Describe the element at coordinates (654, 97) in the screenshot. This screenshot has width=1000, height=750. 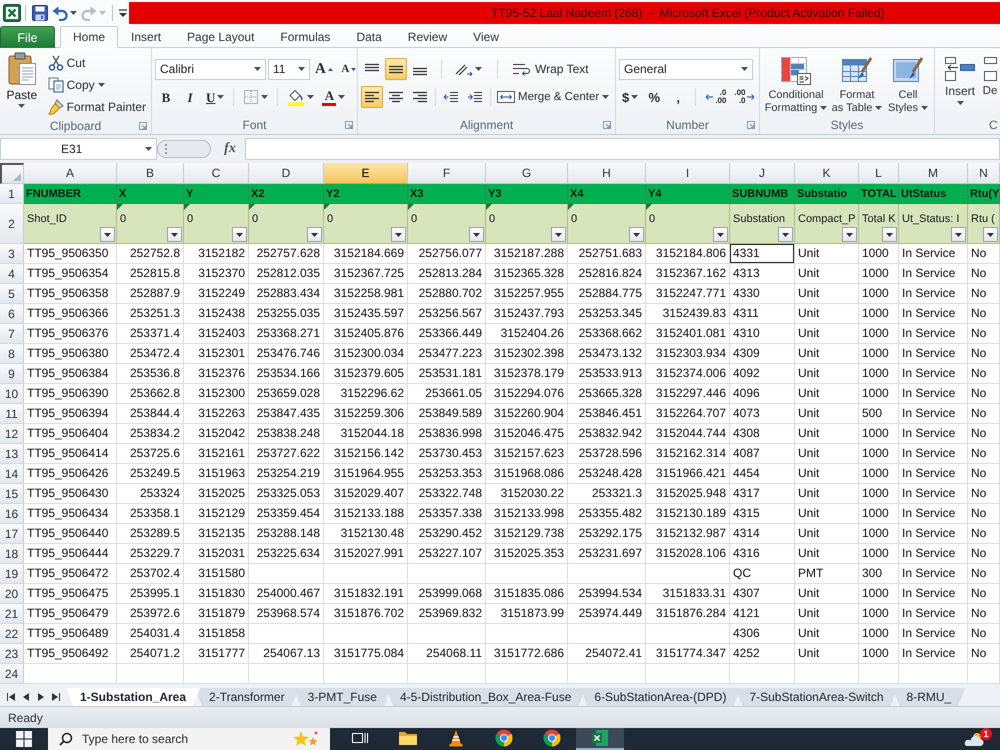
I see `percent-button: %` at that location.